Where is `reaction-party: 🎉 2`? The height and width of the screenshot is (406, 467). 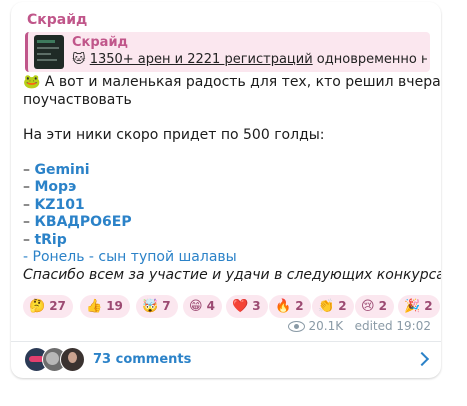
reaction-party: 🎉 2 is located at coordinates (419, 306).